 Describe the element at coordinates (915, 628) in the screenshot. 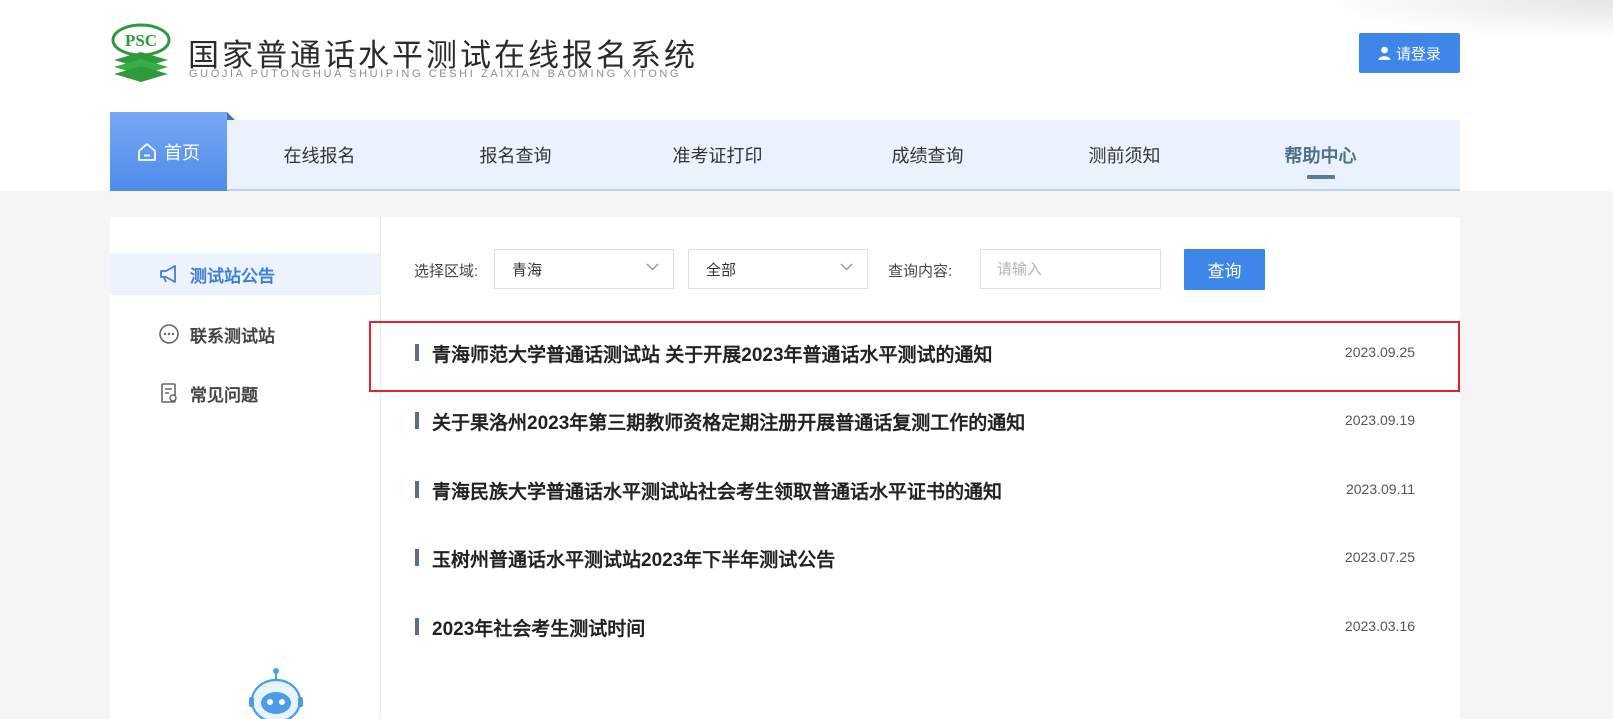

I see `notice-row: 2023年社会考生测试时间 2023.03.16` at that location.